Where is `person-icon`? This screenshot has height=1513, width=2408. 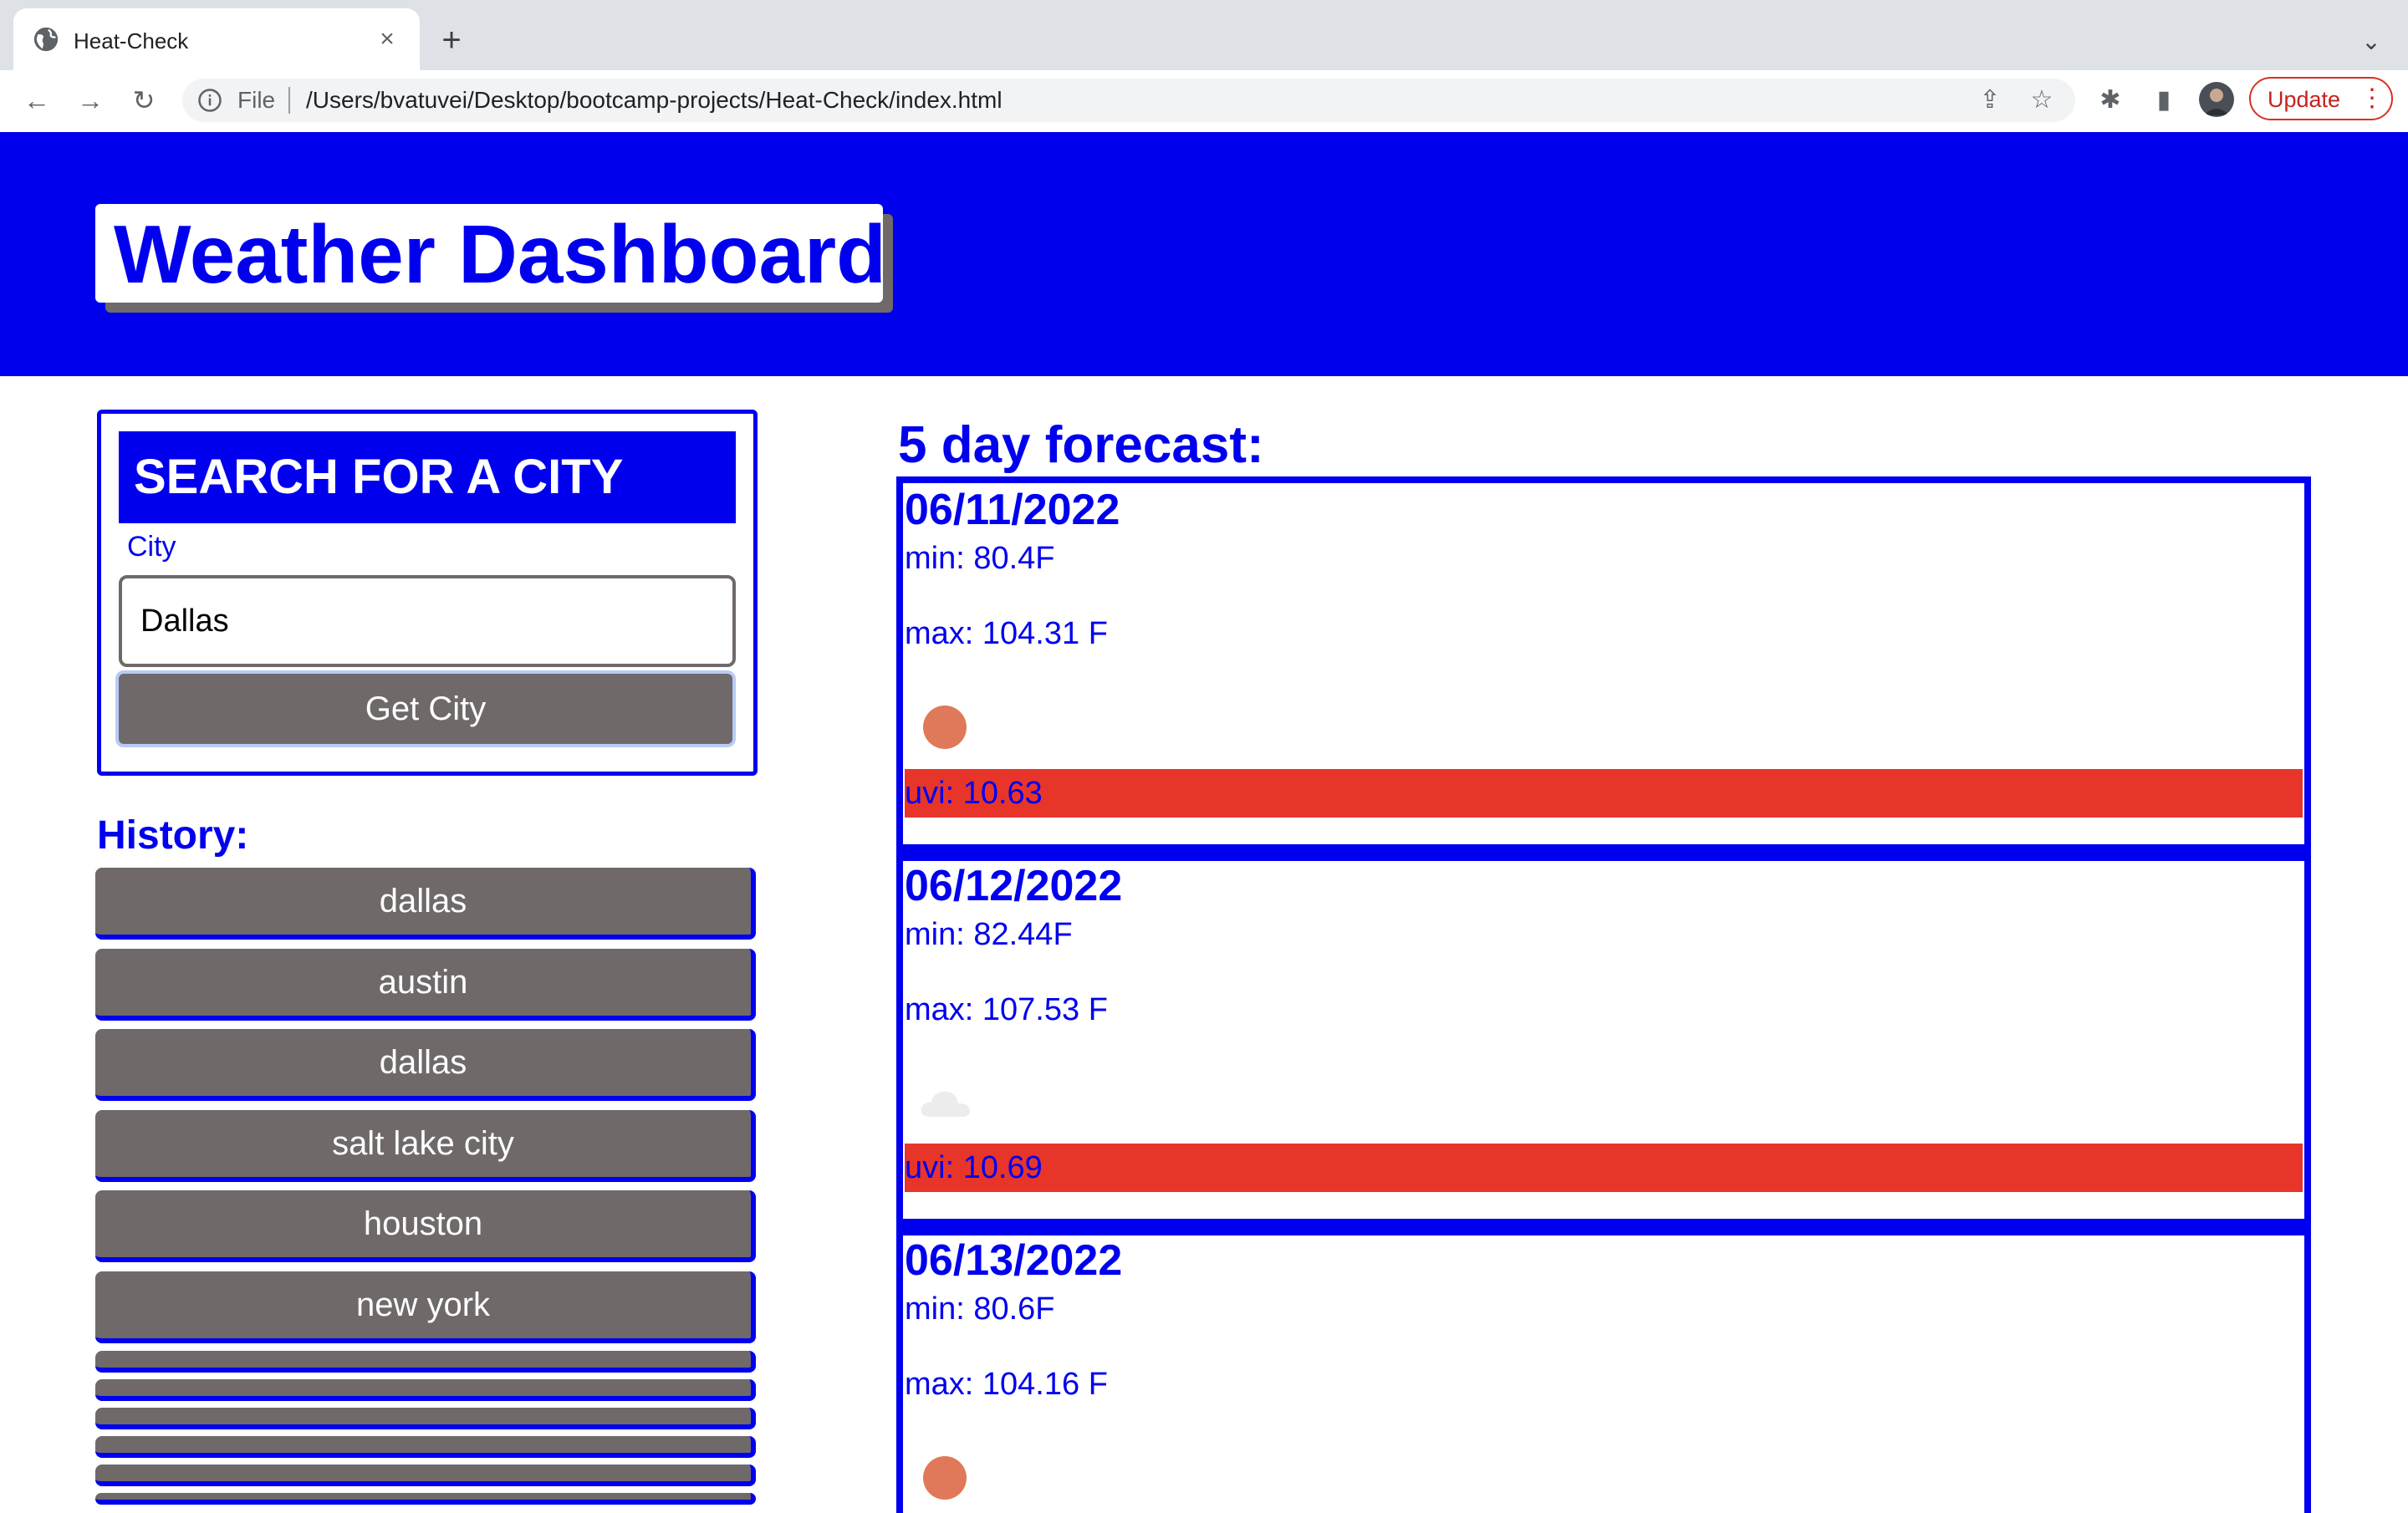
person-icon is located at coordinates (2217, 102).